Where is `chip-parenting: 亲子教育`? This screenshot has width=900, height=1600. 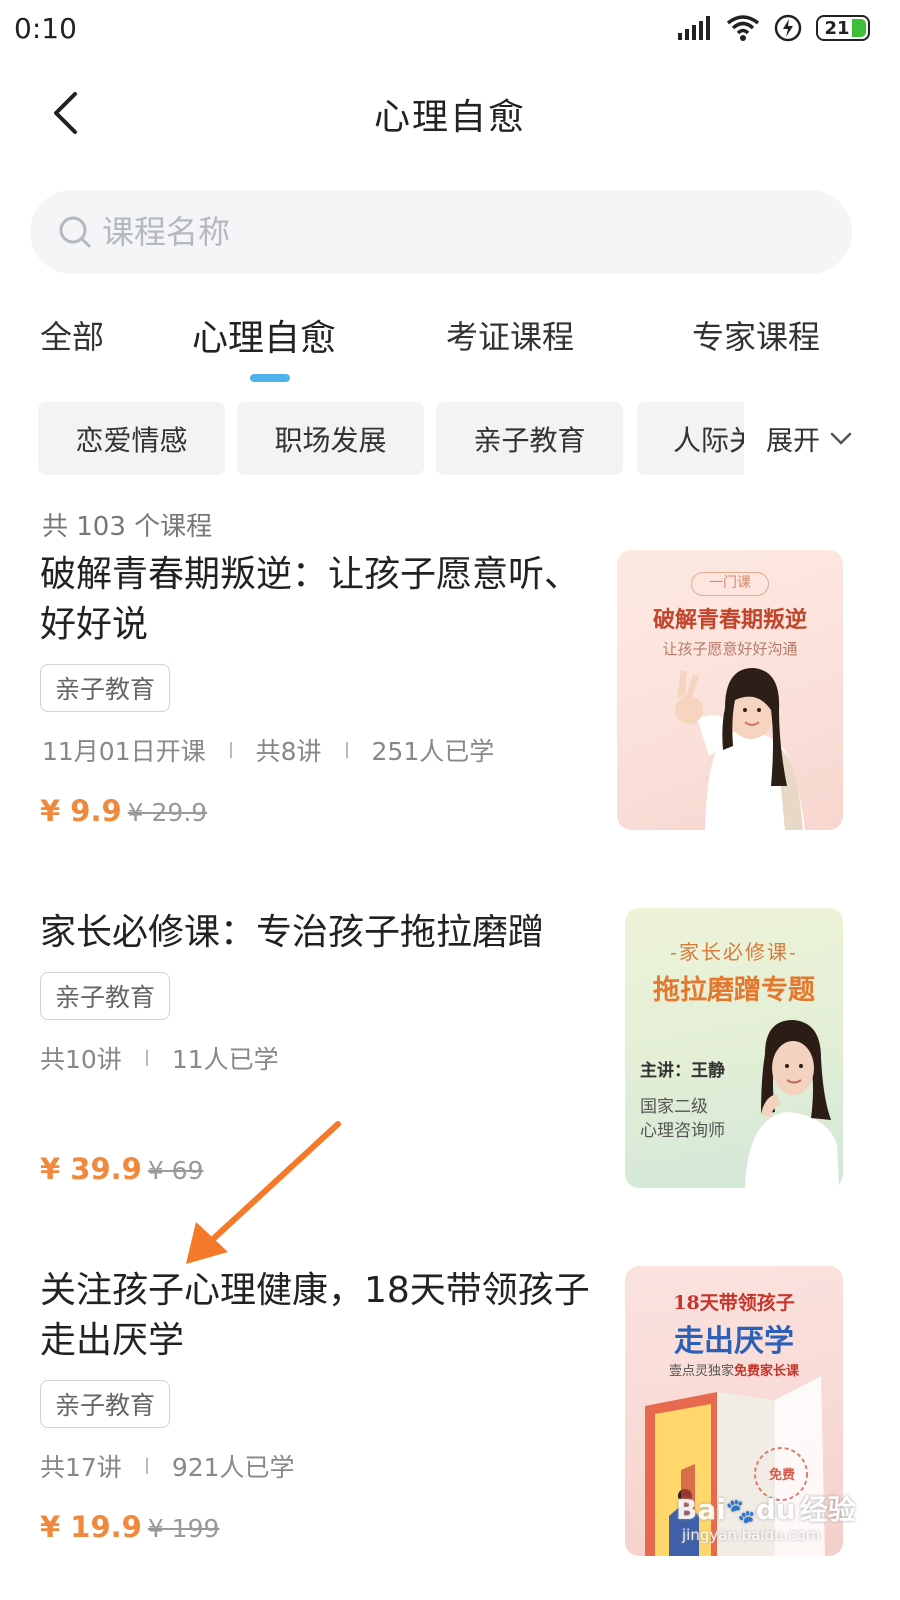 chip-parenting: 亲子教育 is located at coordinates (529, 438).